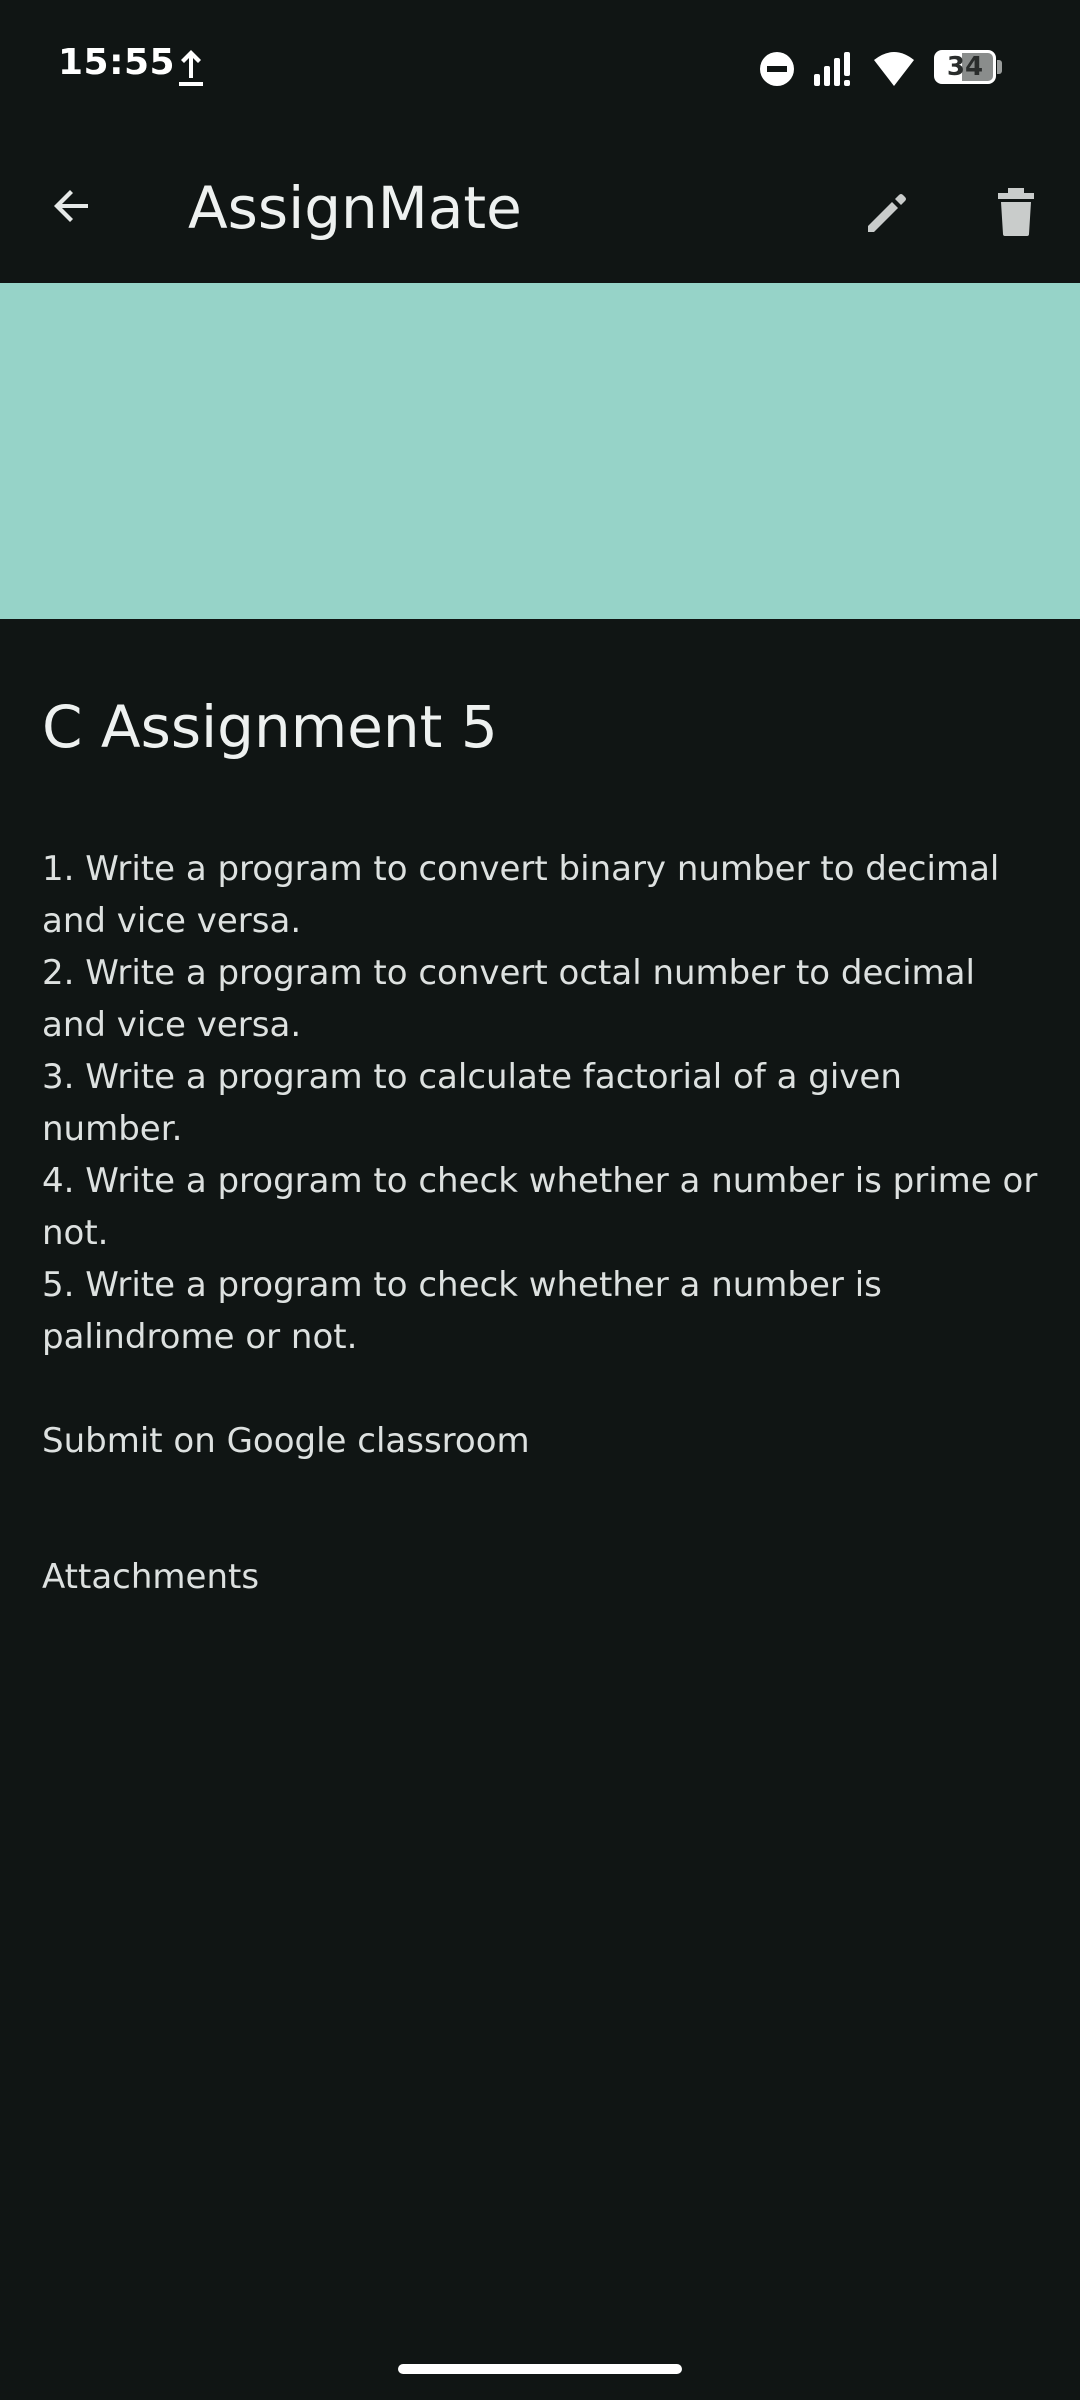 The width and height of the screenshot is (1080, 2400). I want to click on submit-note: Submit on Google classroom, so click(286, 1441).